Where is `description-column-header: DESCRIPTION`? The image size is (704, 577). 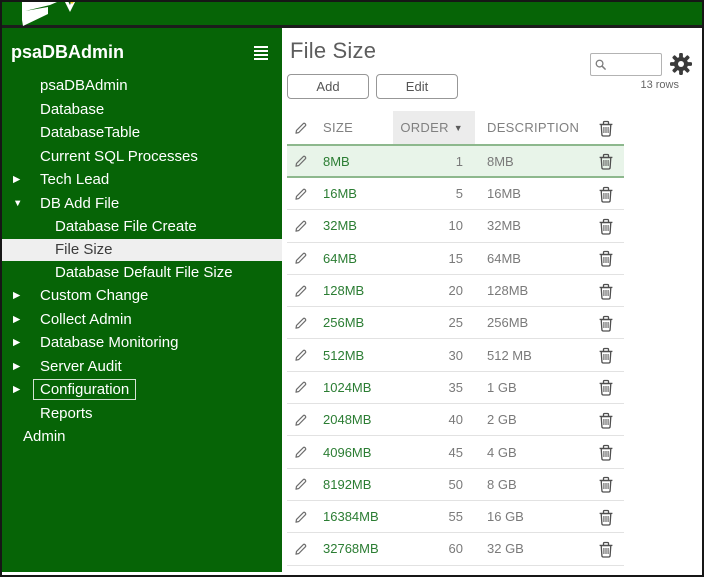 description-column-header: DESCRIPTION is located at coordinates (531, 127).